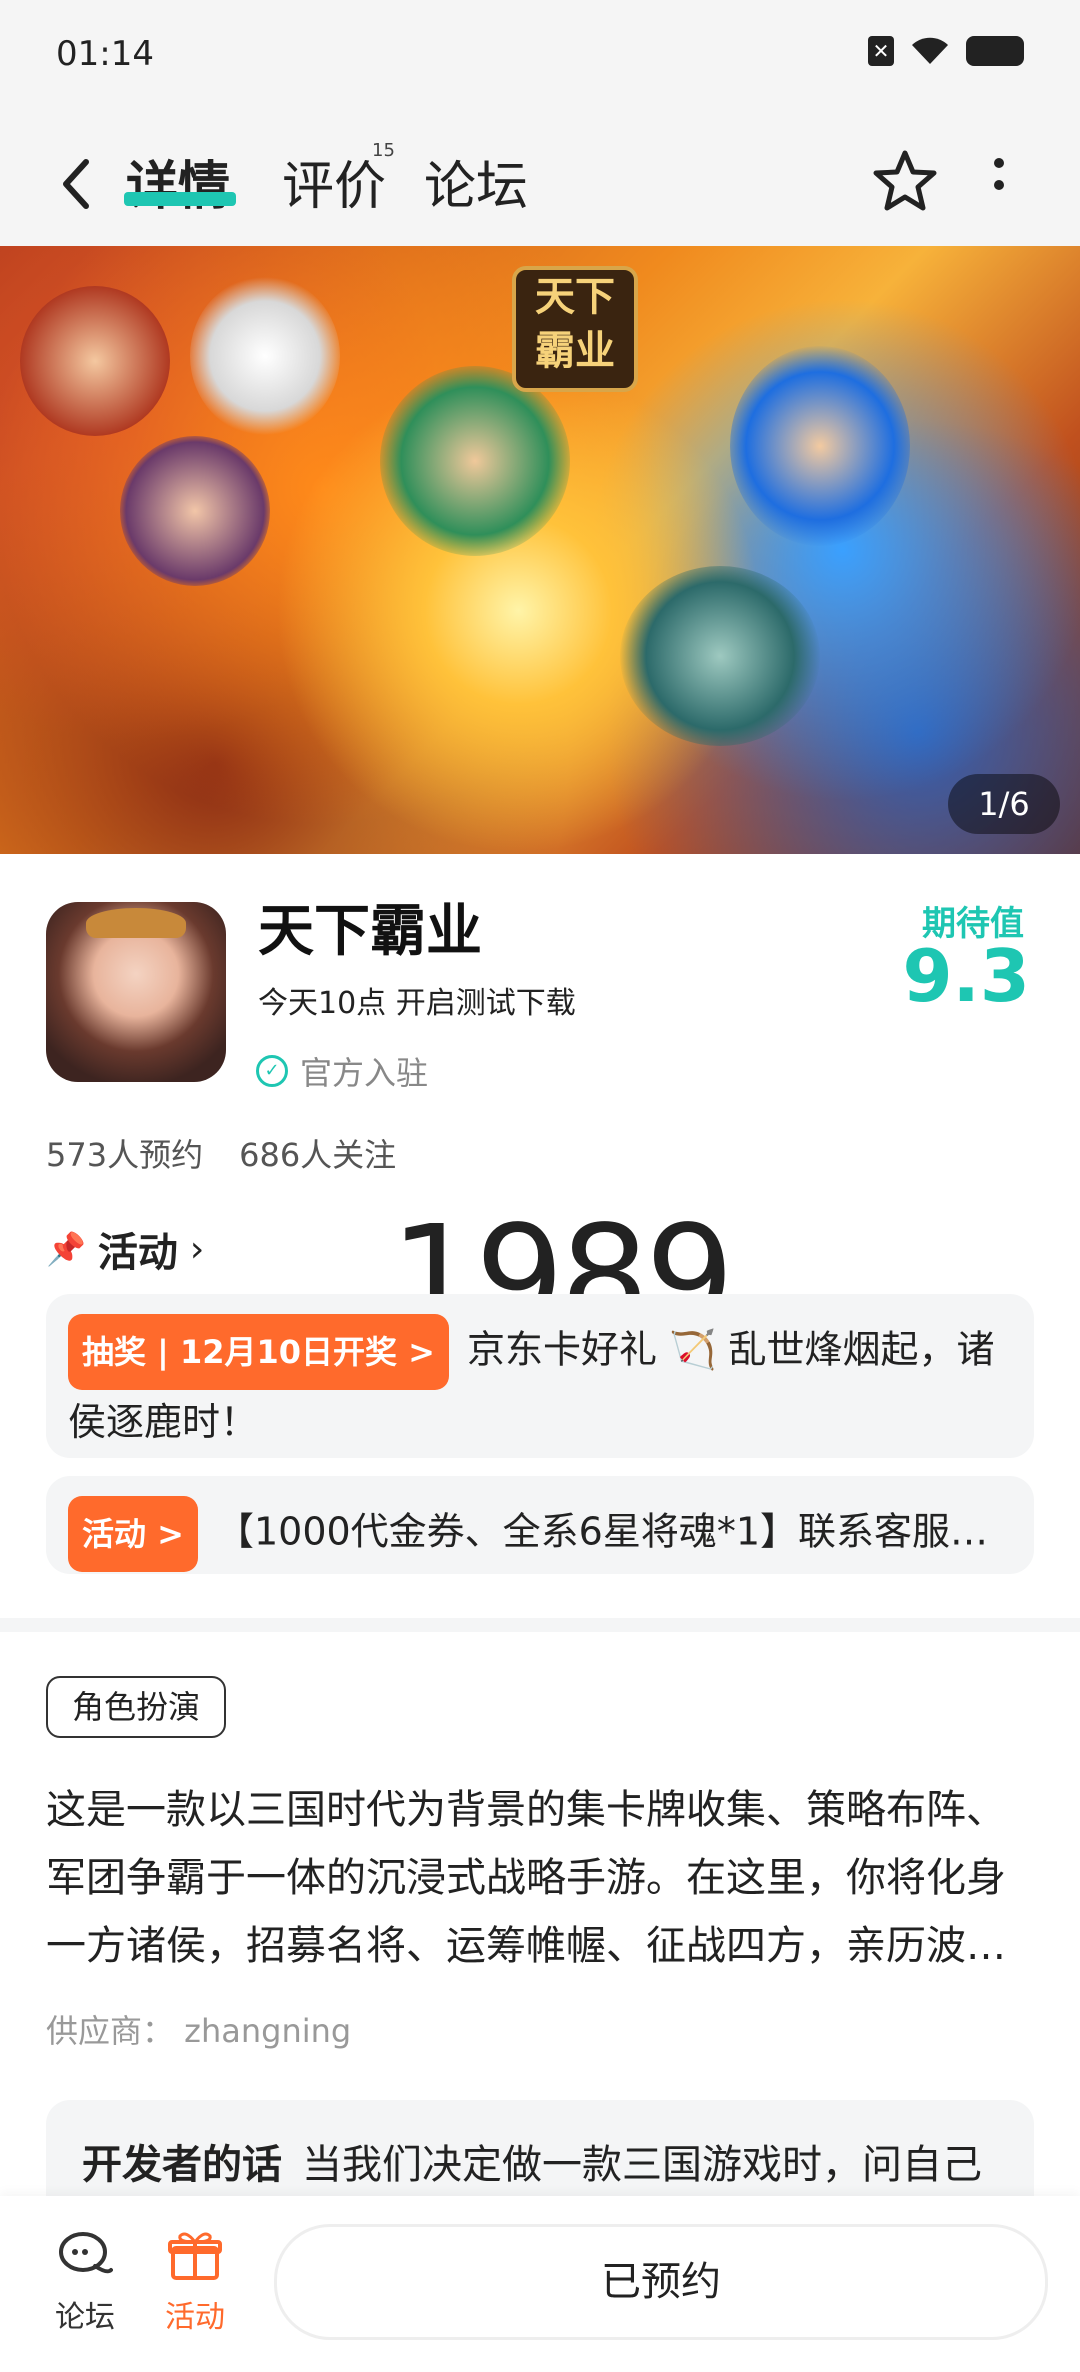 Image resolution: width=1080 pixels, height=2372 pixels. What do you see at coordinates (476, 181) in the screenshot?
I see `tab-forum: 论坛` at bounding box center [476, 181].